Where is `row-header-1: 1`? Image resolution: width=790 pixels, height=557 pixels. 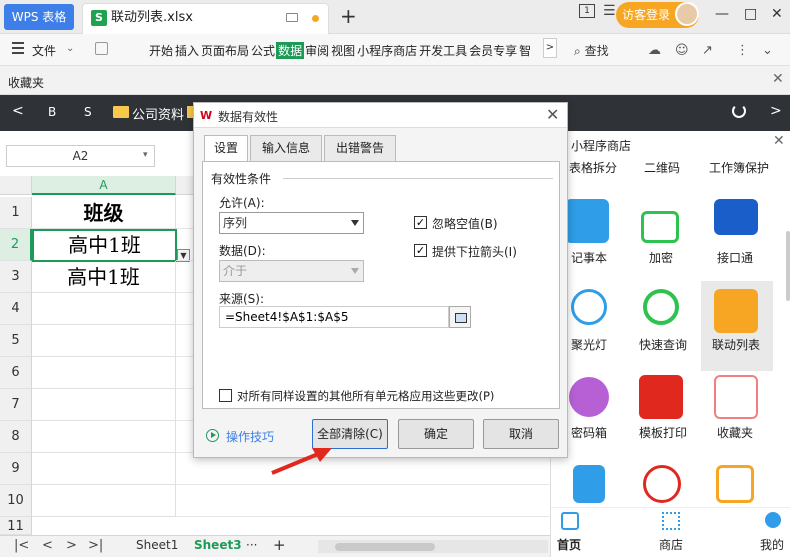 row-header-1: 1 is located at coordinates (16, 213).